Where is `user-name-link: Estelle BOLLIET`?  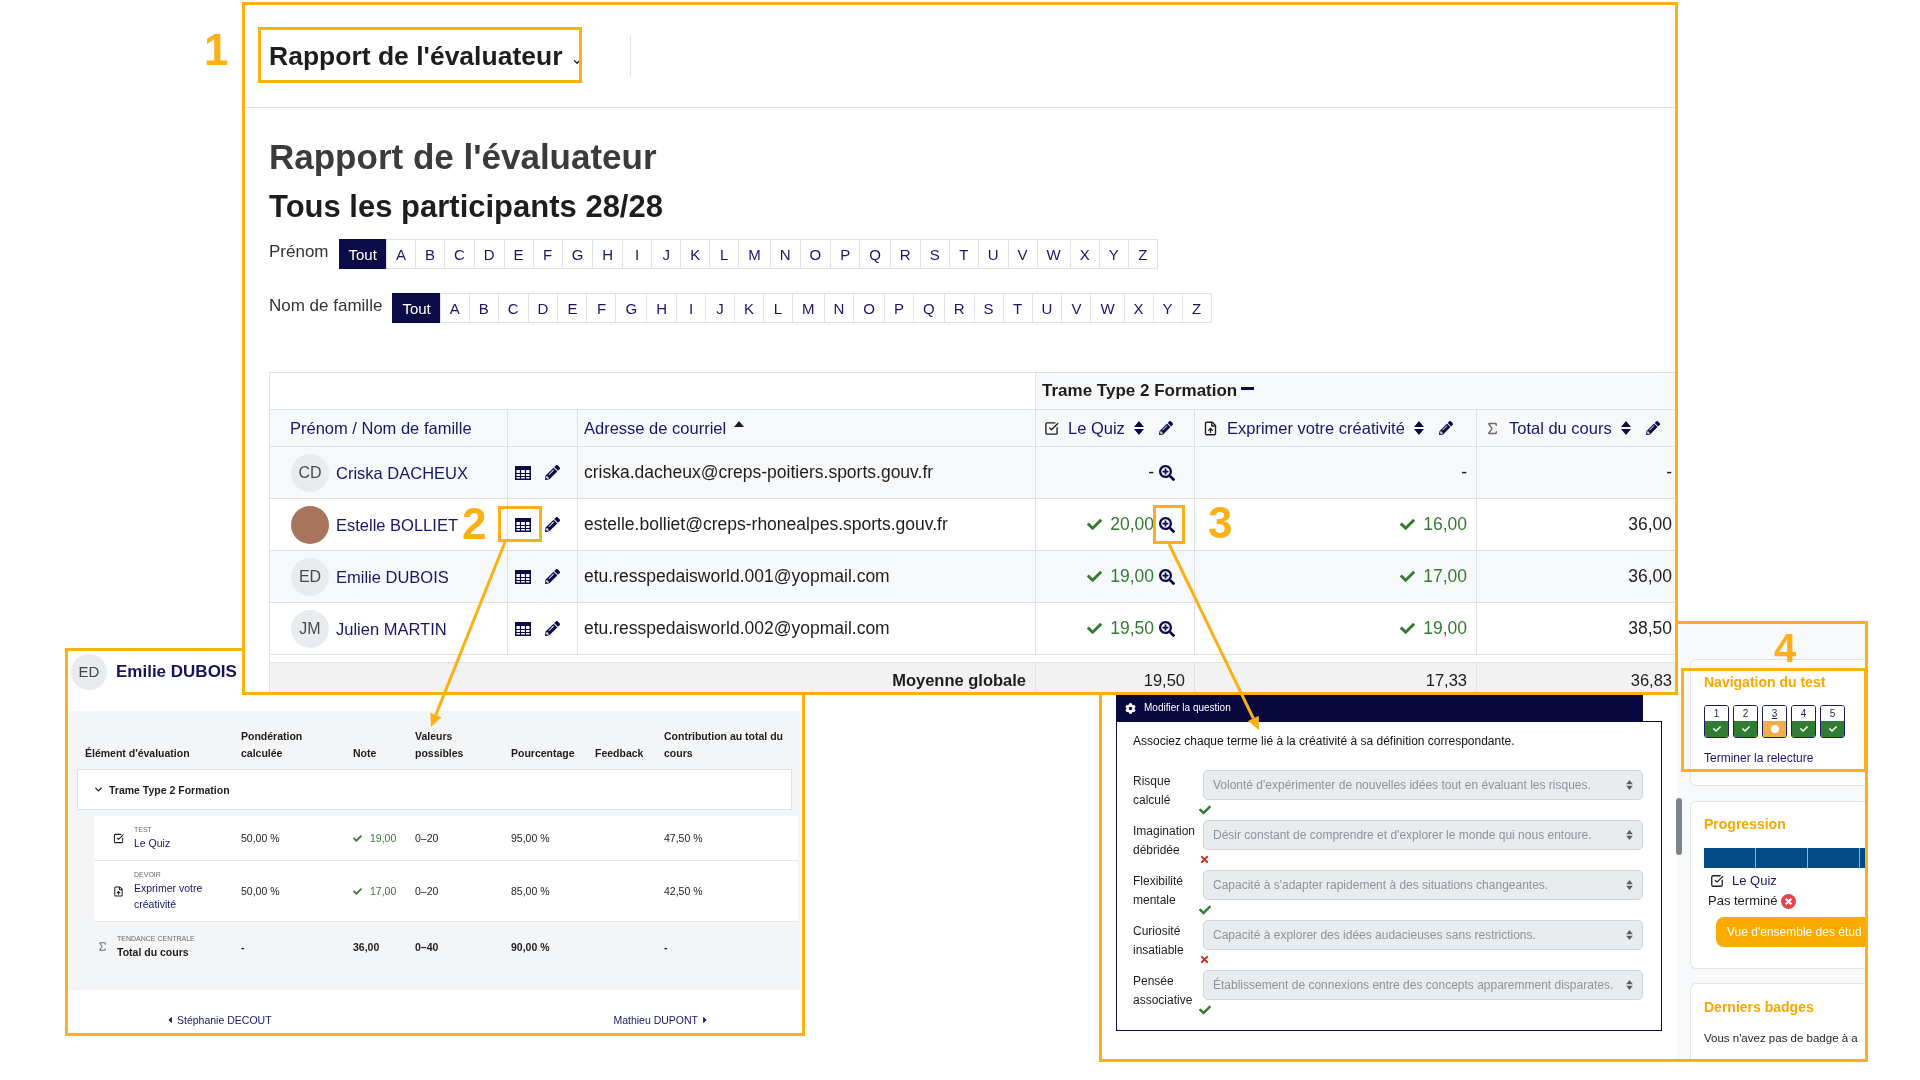 user-name-link: Estelle BOLLIET is located at coordinates (397, 524).